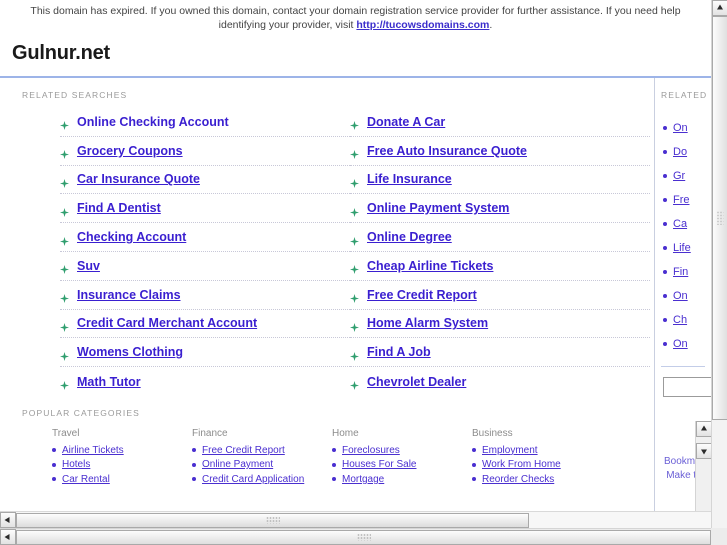 The height and width of the screenshot is (545, 727). I want to click on related-search-item: Credit Card Merchant Account, so click(205, 324).